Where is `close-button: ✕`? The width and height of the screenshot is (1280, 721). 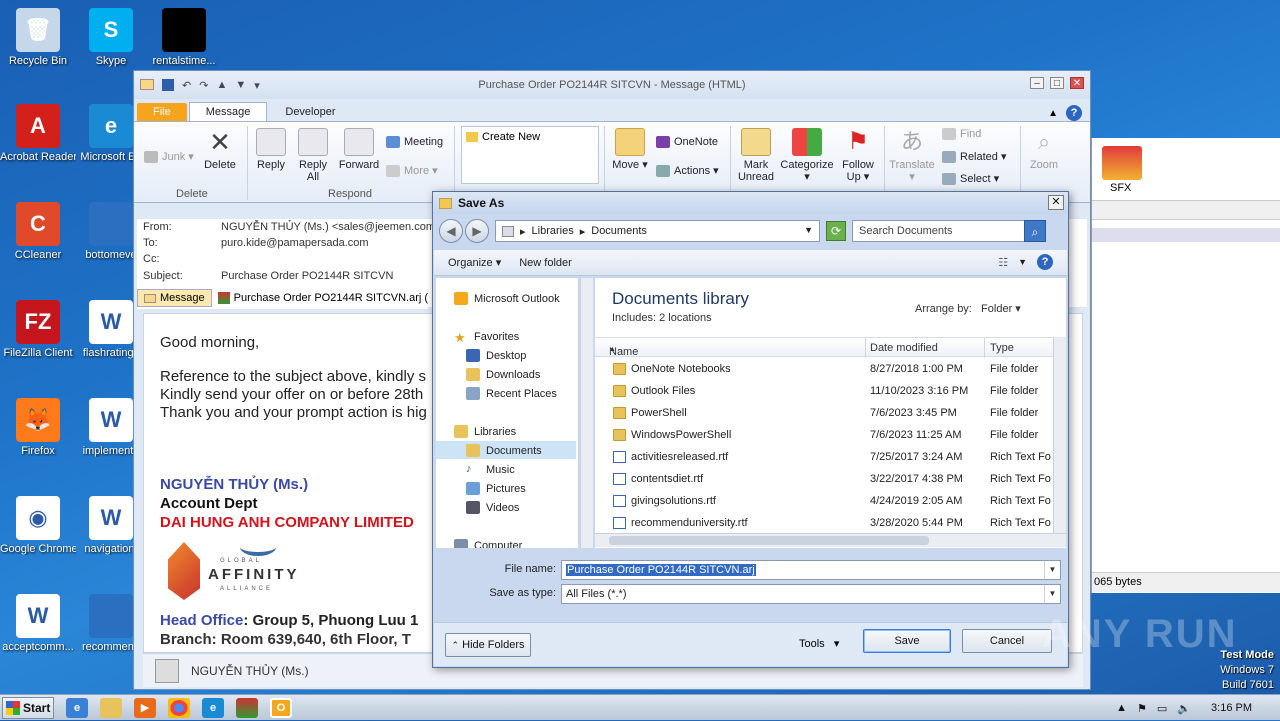
close-button: ✕ is located at coordinates (1077, 83).